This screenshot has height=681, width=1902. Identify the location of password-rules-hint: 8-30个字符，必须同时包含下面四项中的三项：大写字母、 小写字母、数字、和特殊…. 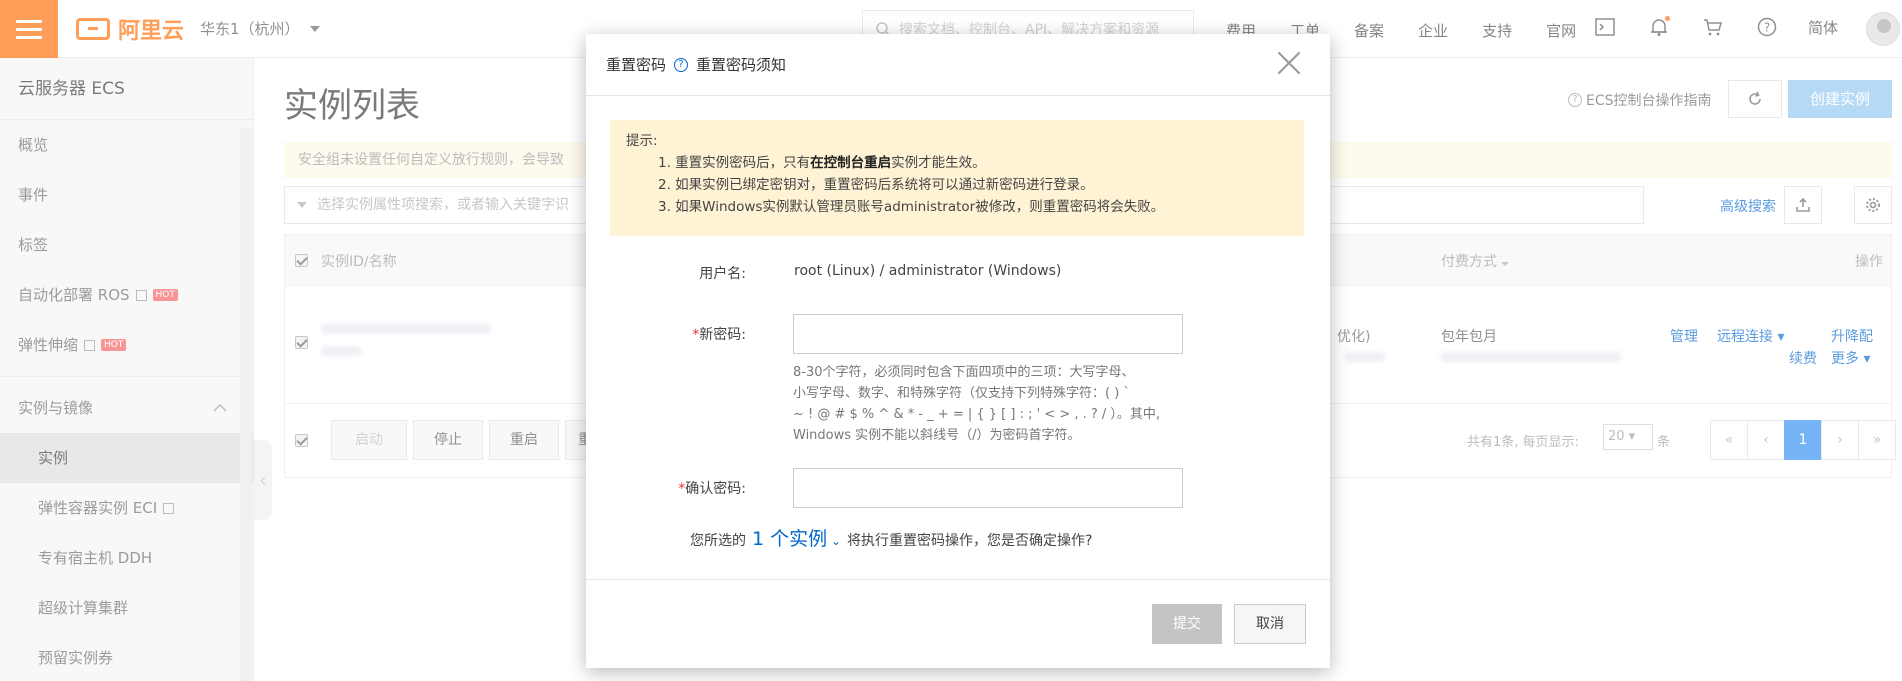
(1003, 404).